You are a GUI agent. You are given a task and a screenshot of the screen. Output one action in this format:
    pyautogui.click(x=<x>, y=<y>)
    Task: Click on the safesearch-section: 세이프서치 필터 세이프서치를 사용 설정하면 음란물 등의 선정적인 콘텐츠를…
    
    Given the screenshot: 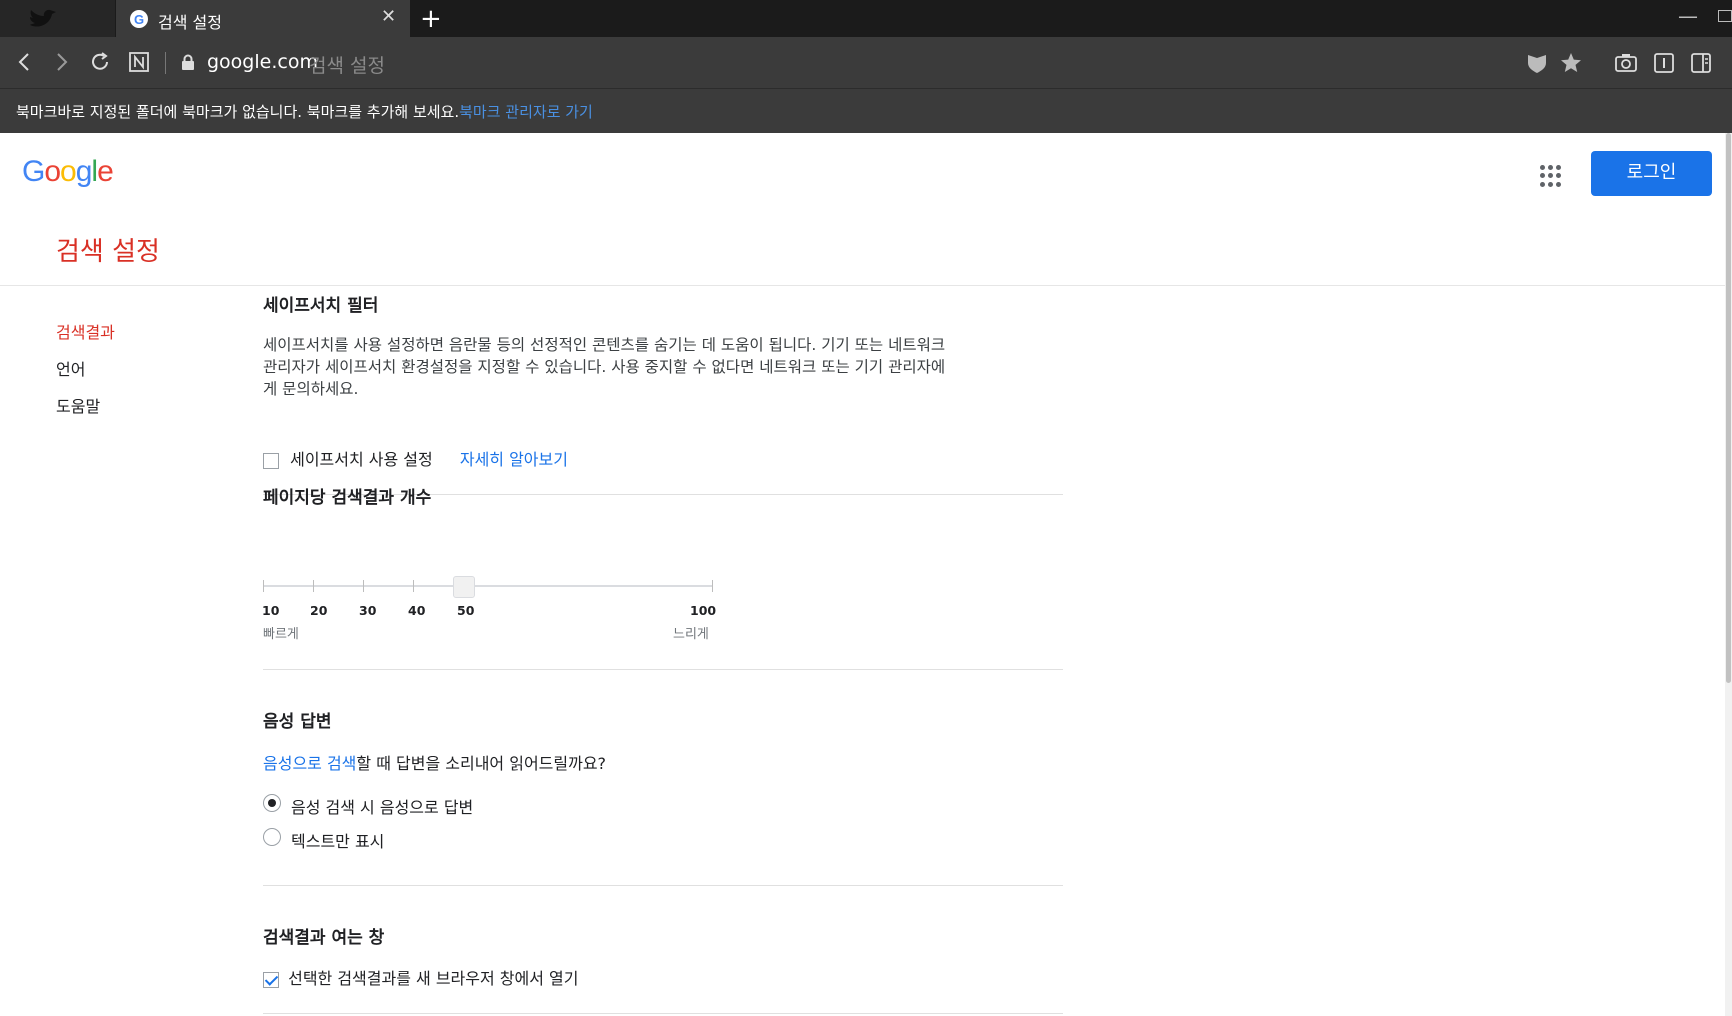 What is the action you would take?
    pyautogui.click(x=663, y=345)
    